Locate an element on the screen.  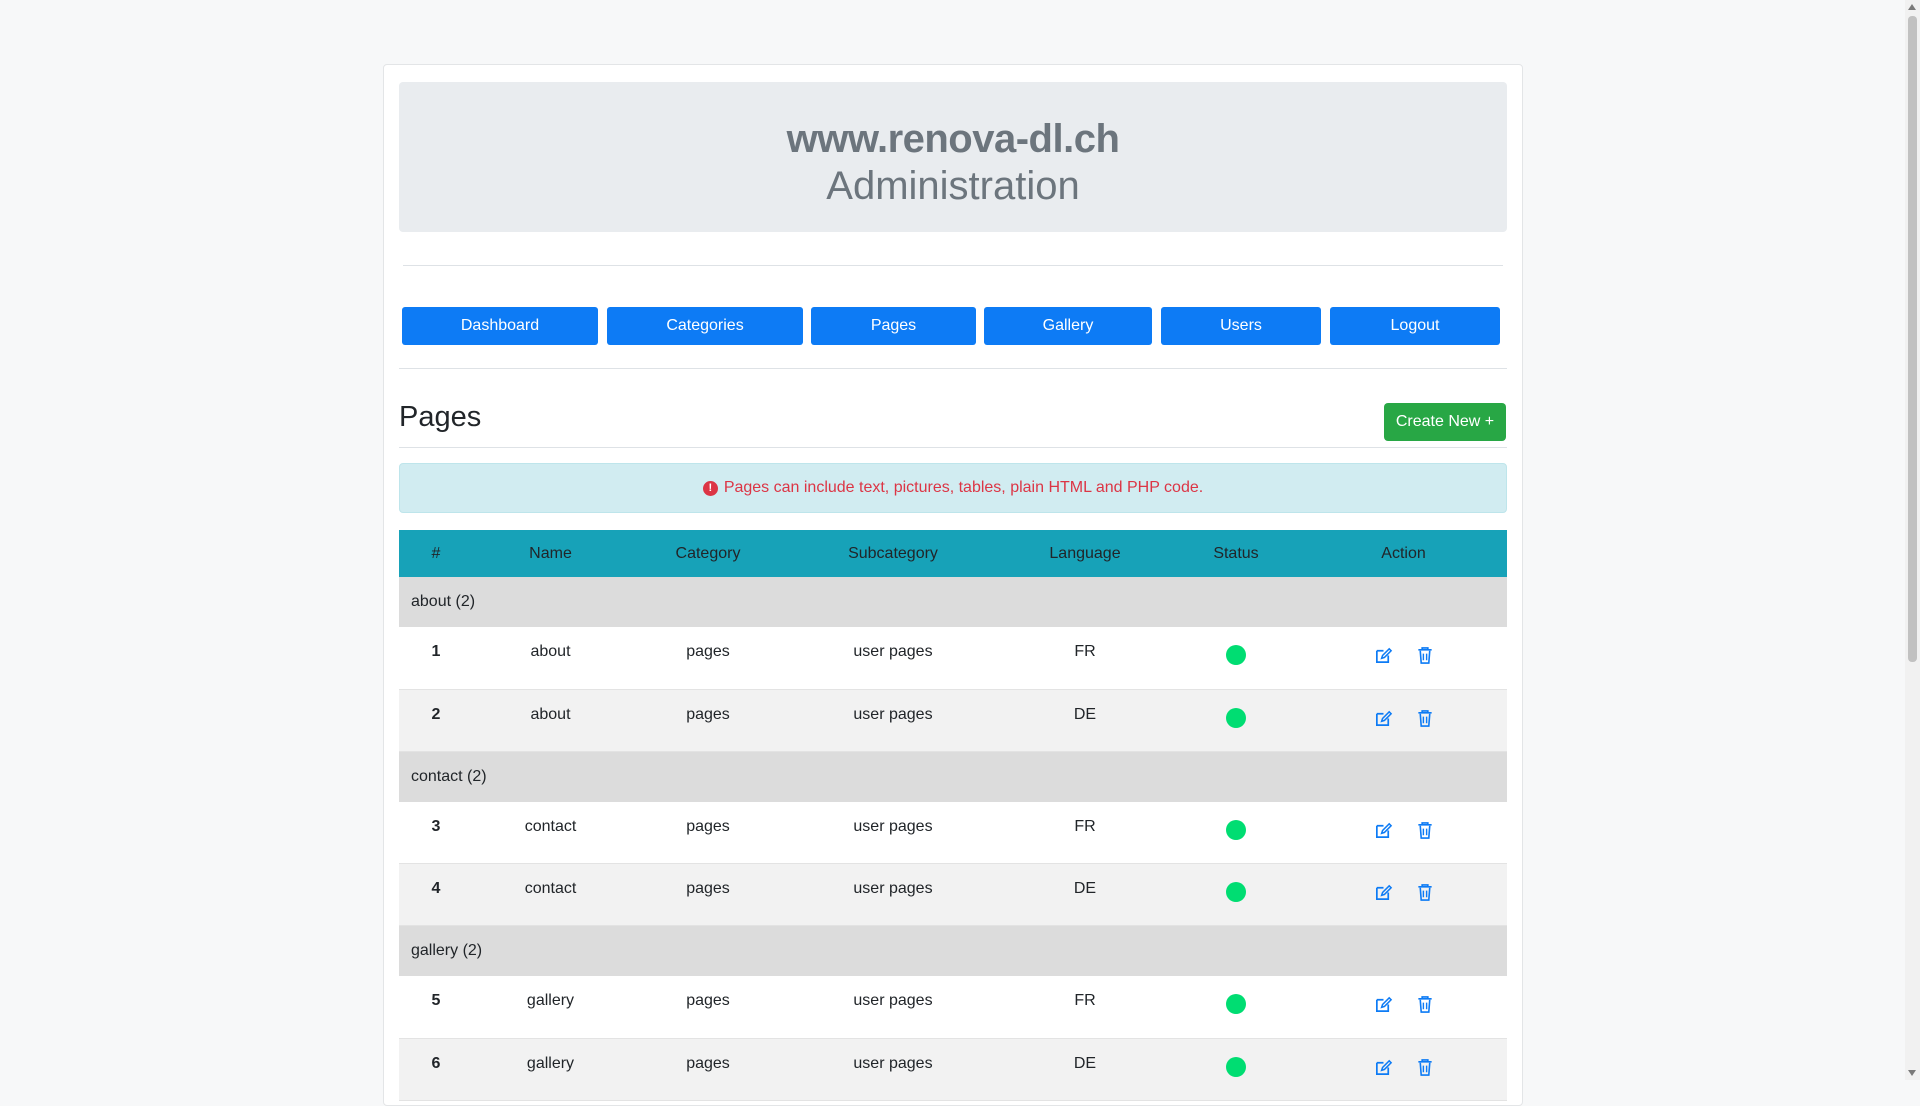
nav-categories-button: Categories is located at coordinates (705, 326).